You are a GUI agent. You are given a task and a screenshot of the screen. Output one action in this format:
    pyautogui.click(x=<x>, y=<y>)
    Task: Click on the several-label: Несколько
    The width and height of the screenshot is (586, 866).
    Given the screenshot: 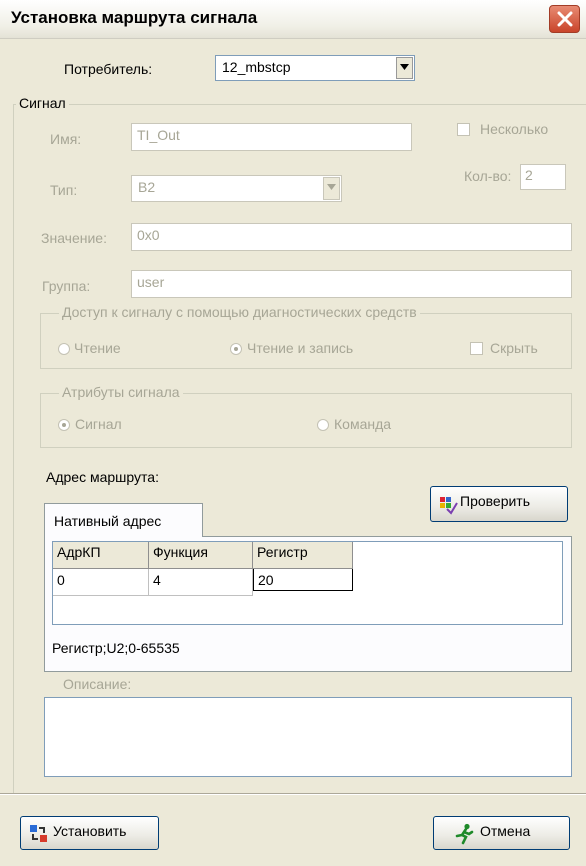 What is the action you would take?
    pyautogui.click(x=514, y=129)
    